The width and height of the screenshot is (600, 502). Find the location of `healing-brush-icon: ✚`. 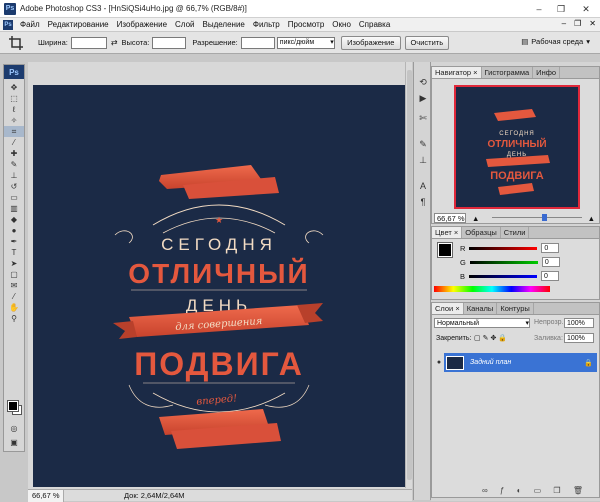

healing-brush-icon: ✚ is located at coordinates (14, 153).